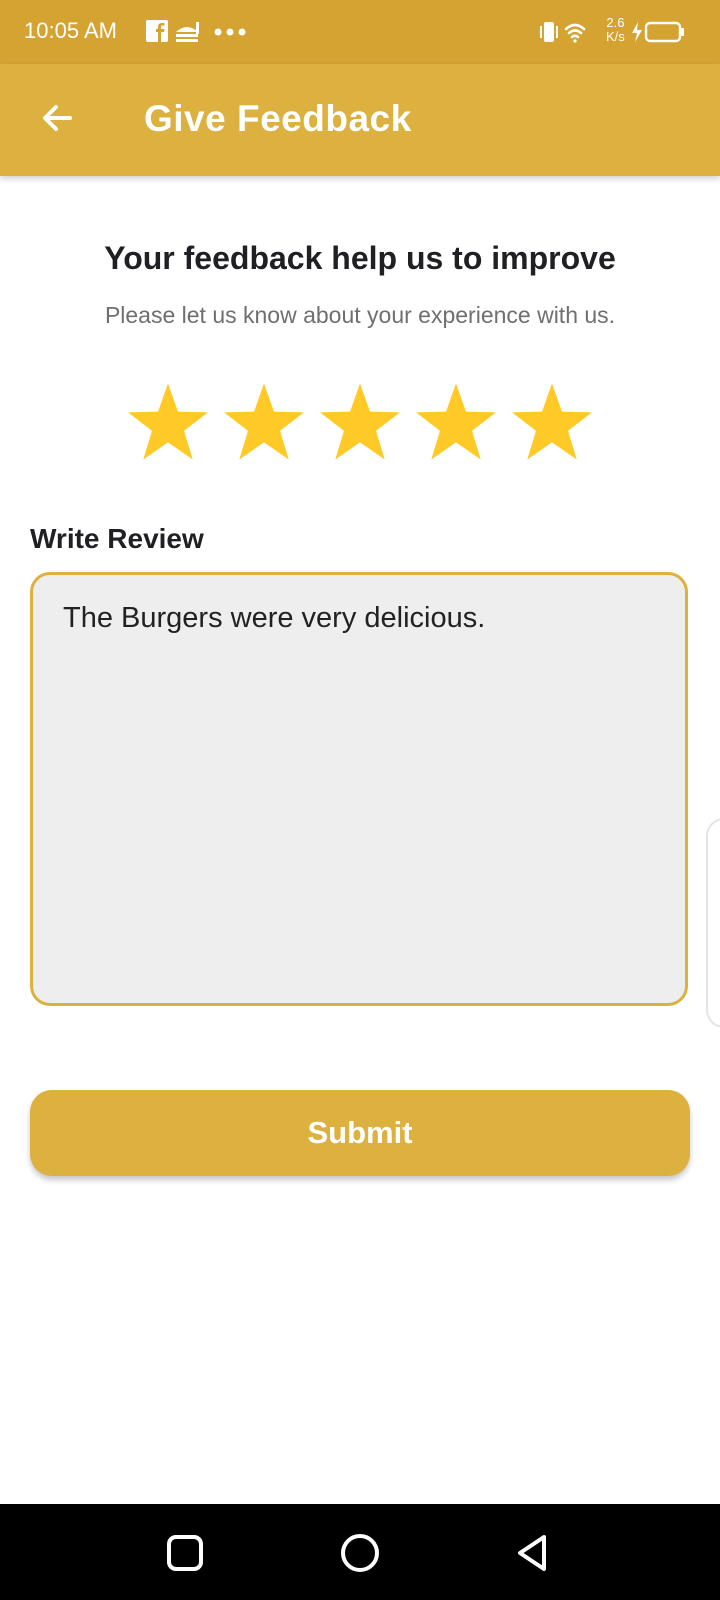  I want to click on food-app-icon, so click(187, 32).